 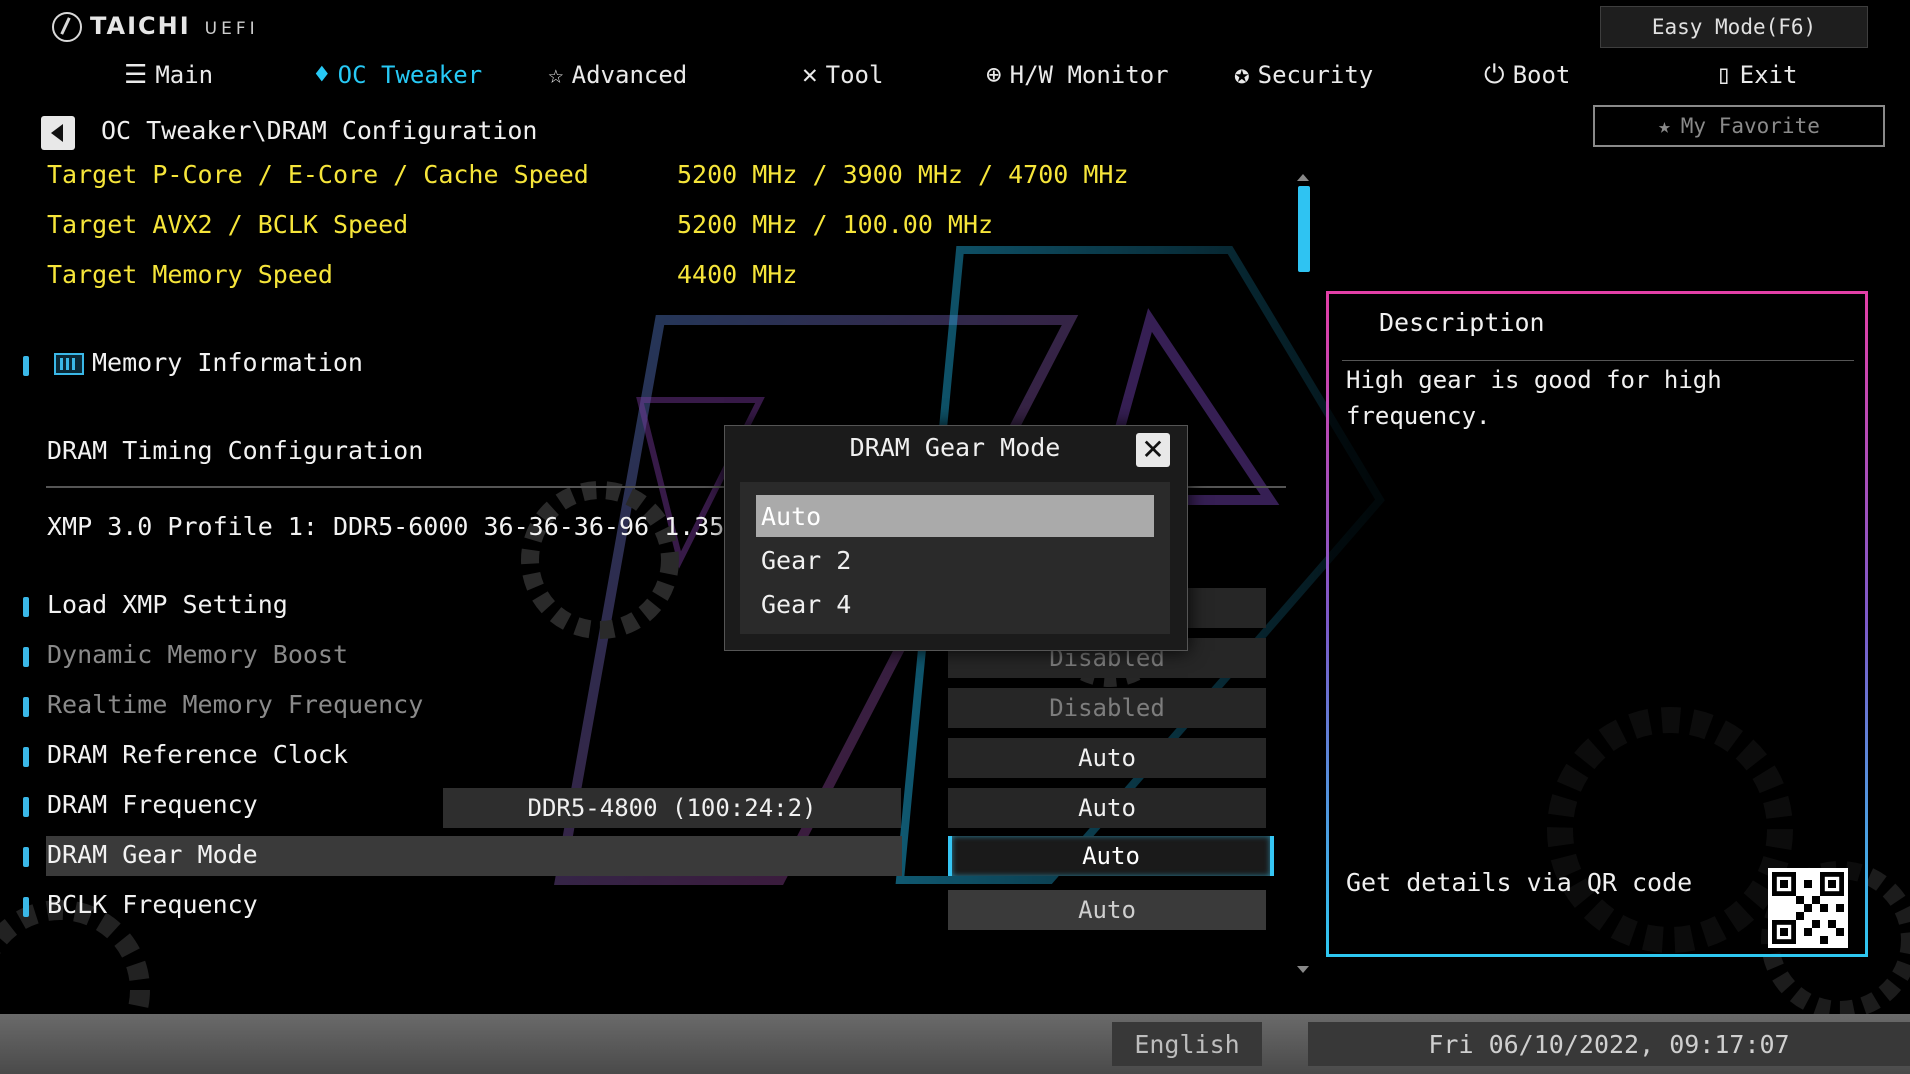 I want to click on back-arrow-icon, so click(x=56, y=133).